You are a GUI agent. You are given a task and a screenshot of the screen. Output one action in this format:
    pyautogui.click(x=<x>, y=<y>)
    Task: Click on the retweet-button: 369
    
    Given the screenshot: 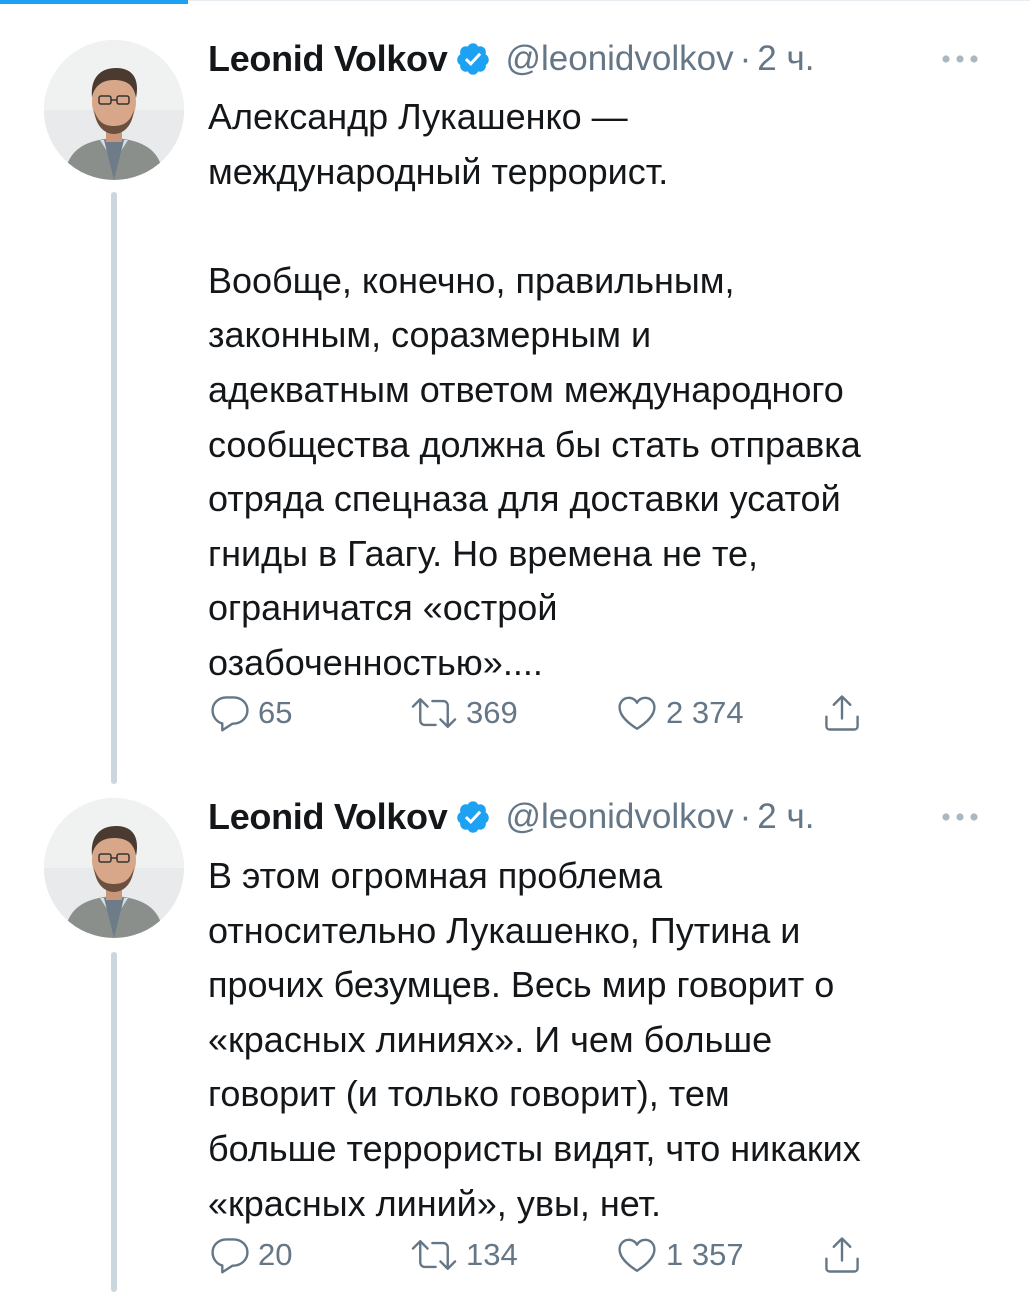 What is the action you would take?
    pyautogui.click(x=463, y=713)
    